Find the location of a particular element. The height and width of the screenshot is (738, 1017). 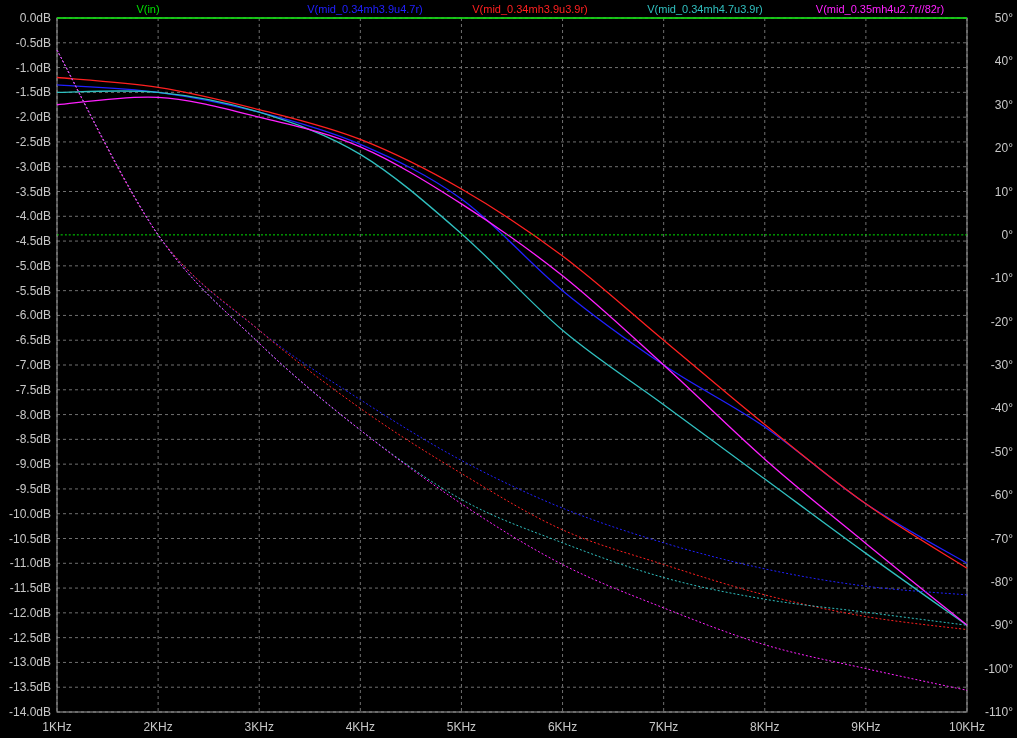

axis-label: -13.0dB is located at coordinates (29, 662).